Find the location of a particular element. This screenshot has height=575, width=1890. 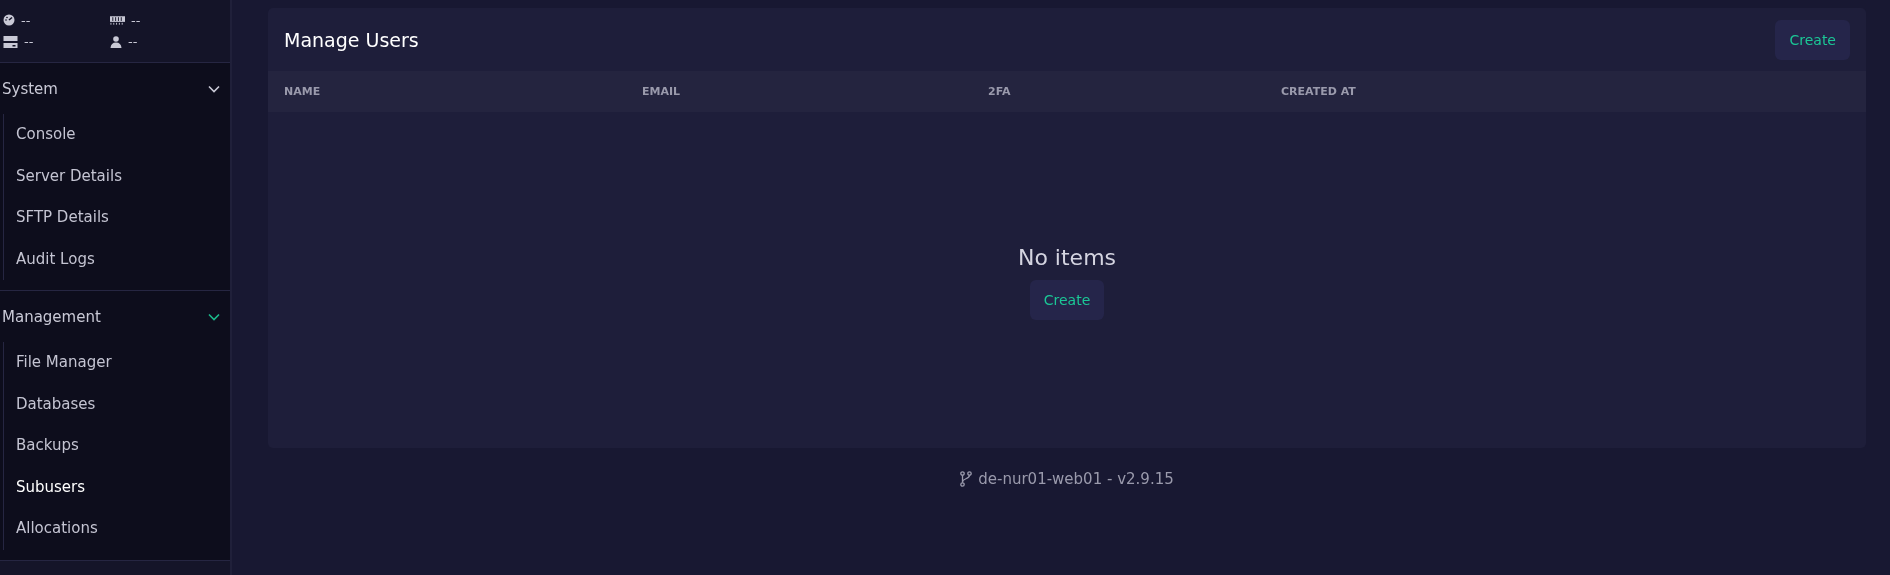

sidebar-item: SFTP Details is located at coordinates (117, 218).